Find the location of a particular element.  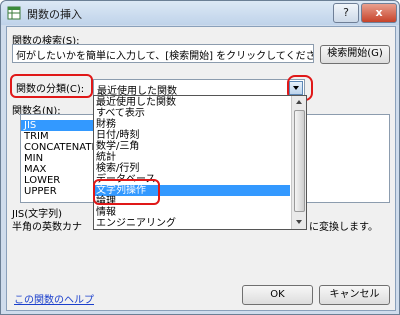

list-item: CONCATENATE is located at coordinates (61, 147).